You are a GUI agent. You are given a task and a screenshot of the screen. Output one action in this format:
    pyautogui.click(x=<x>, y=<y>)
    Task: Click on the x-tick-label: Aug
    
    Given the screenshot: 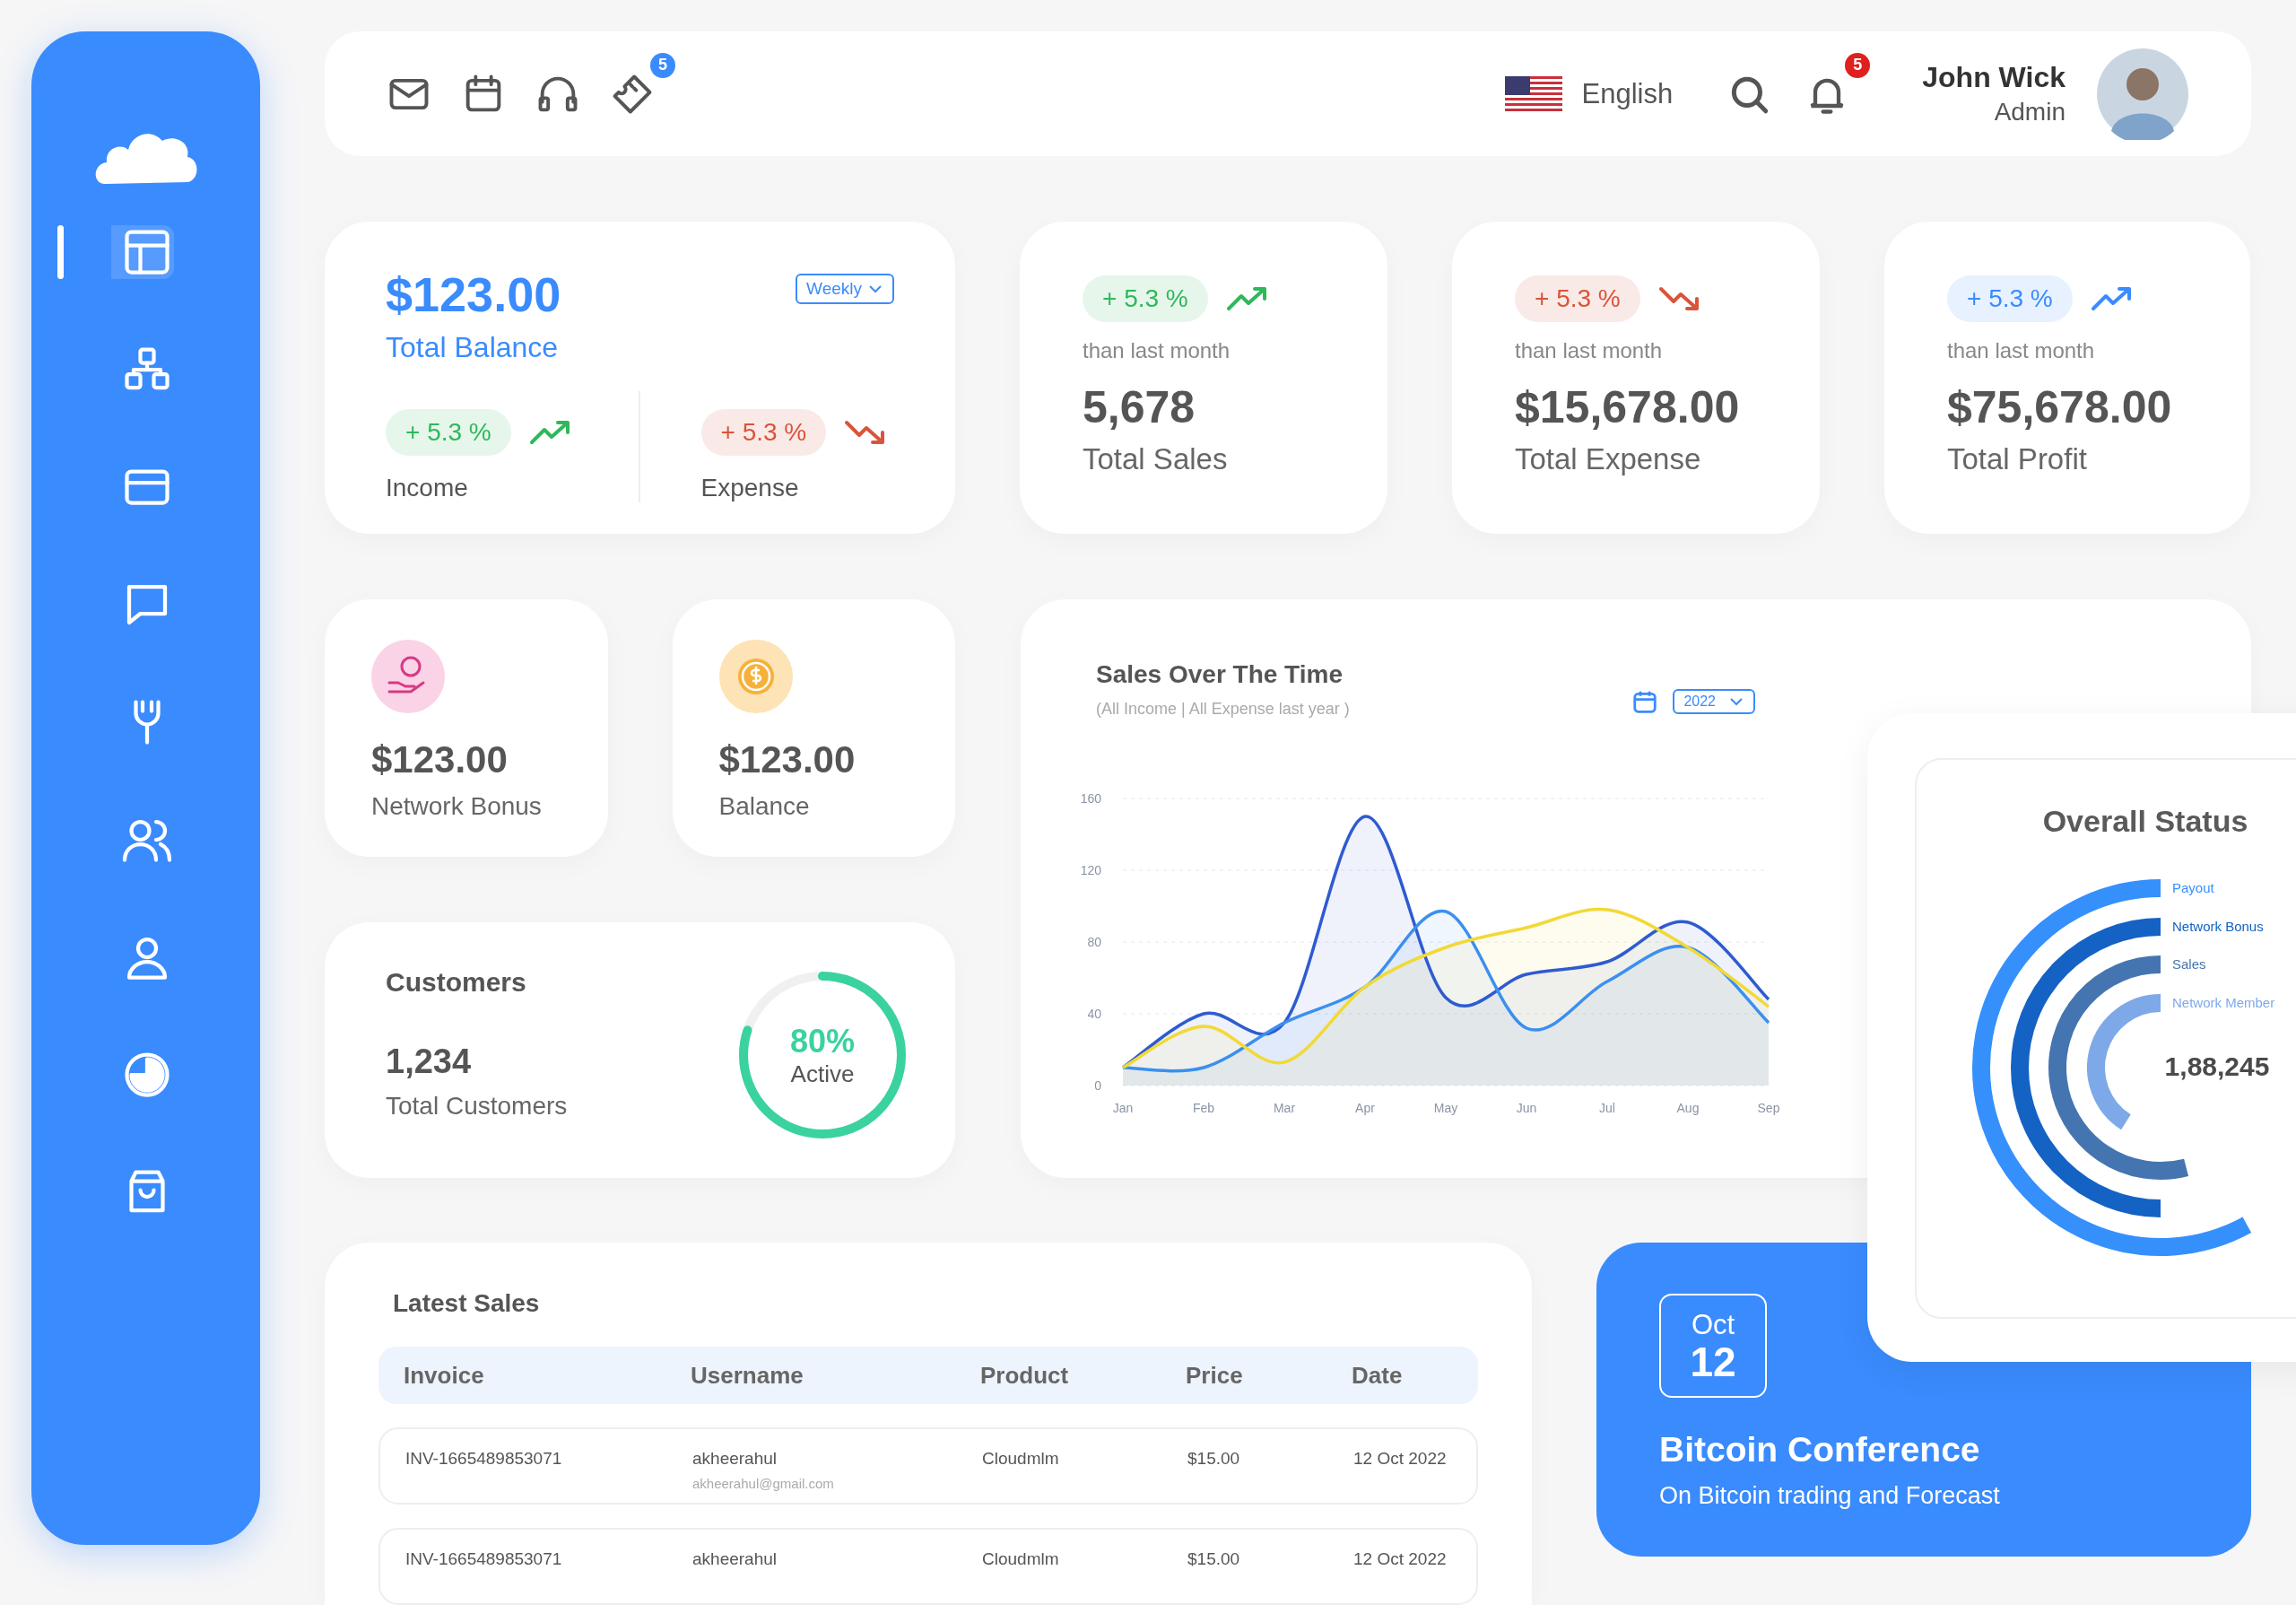 What is the action you would take?
    pyautogui.click(x=1688, y=1108)
    